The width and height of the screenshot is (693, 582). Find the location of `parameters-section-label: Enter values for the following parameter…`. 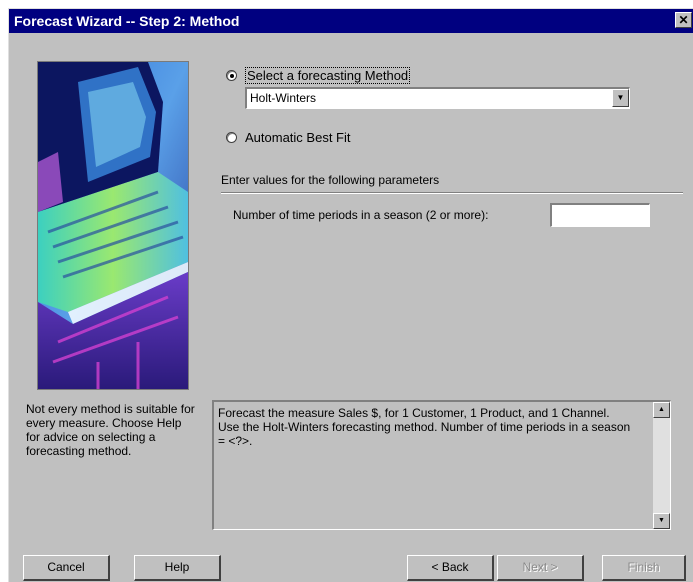

parameters-section-label: Enter values for the following parameter… is located at coordinates (330, 180).